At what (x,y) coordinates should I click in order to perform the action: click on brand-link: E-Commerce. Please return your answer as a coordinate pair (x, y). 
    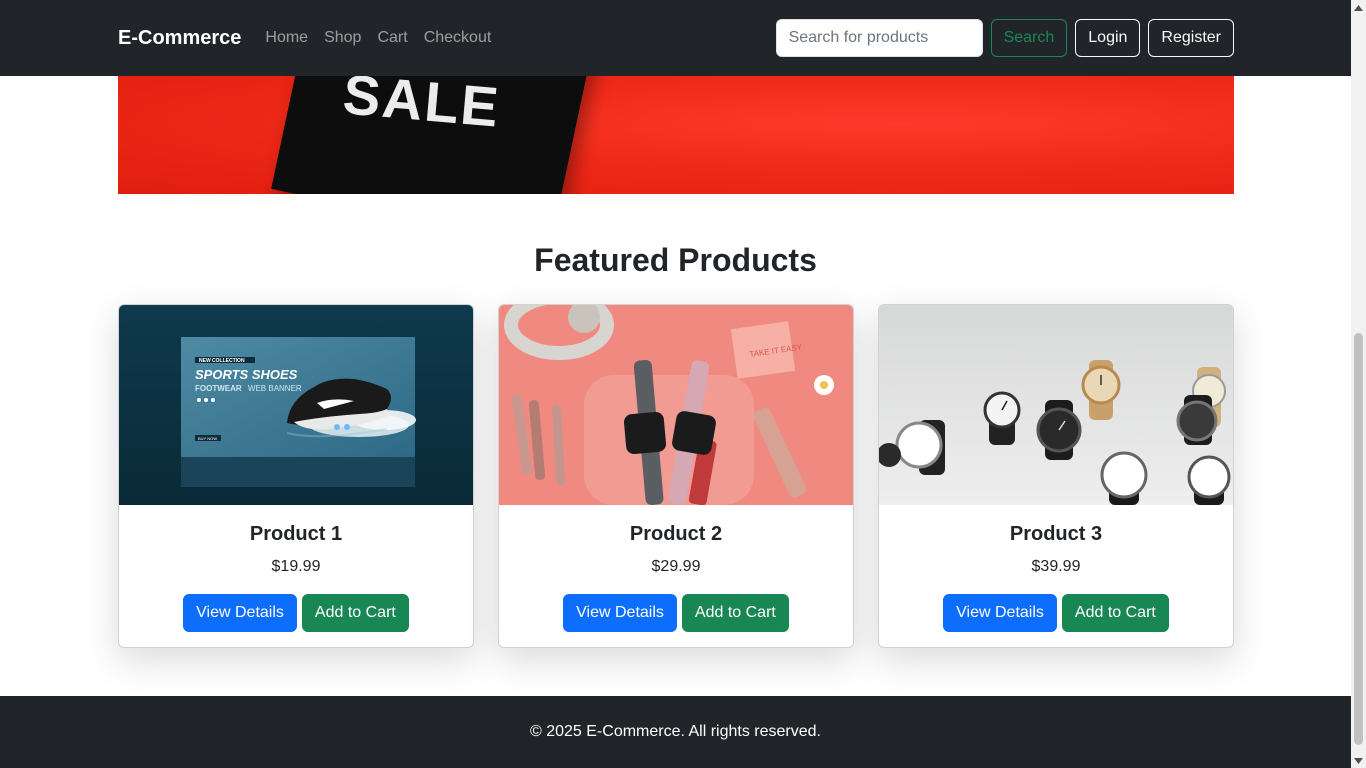
    Looking at the image, I should click on (179, 38).